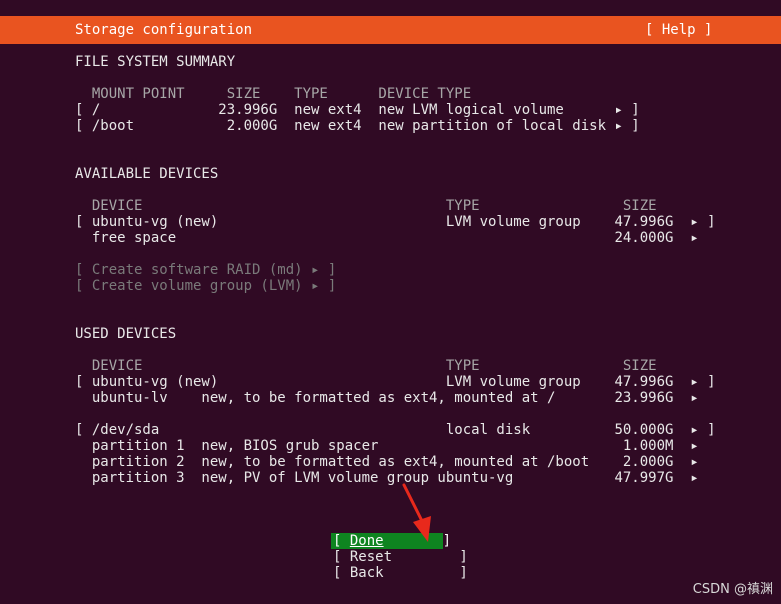 The image size is (781, 604). What do you see at coordinates (732, 589) in the screenshot?
I see `watermark: CSDN @禛渊` at bounding box center [732, 589].